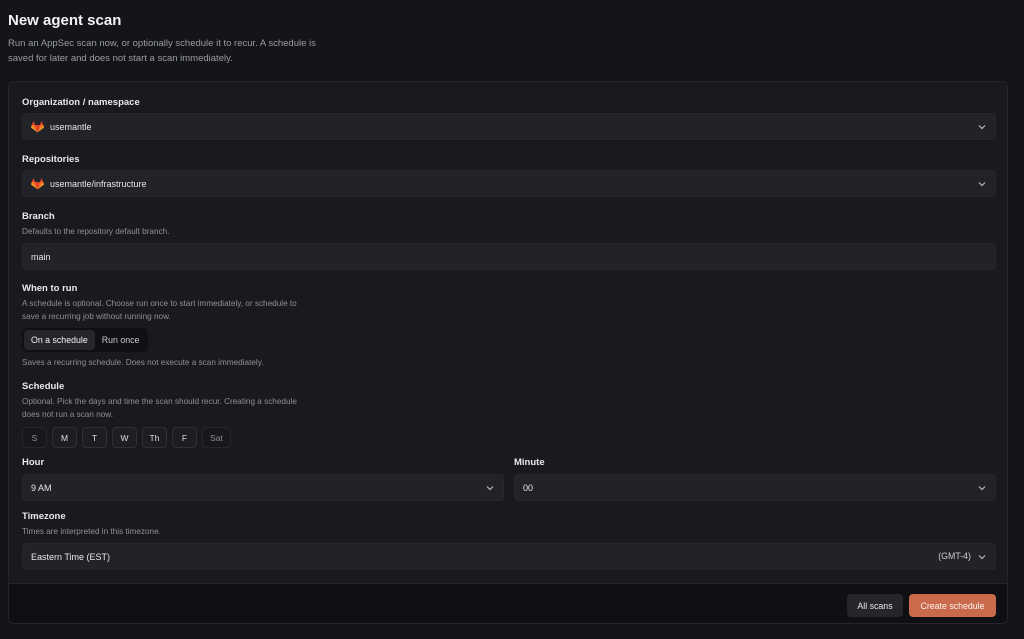  I want to click on timezone-value: Eastern Time (EST), so click(71, 556).